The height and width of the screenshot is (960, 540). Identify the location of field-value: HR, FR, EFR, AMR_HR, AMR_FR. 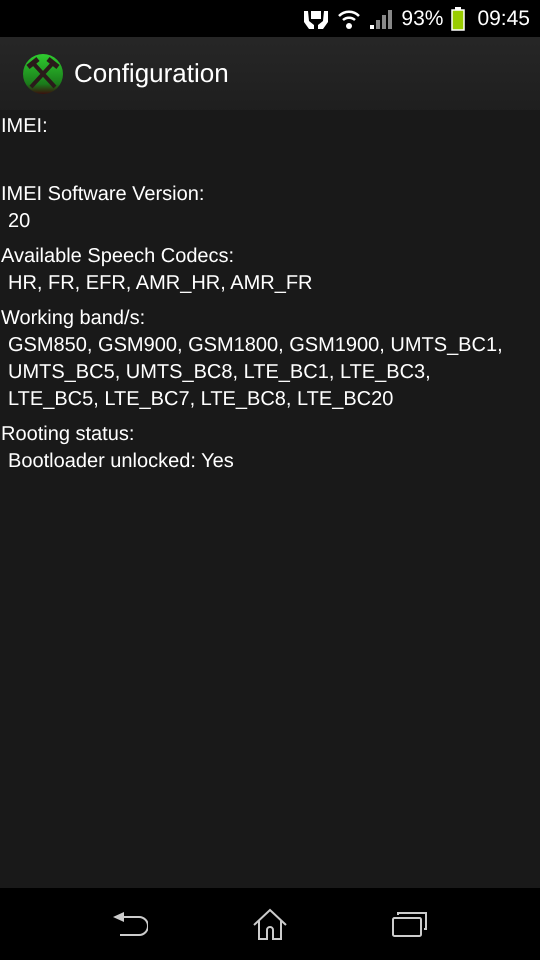
(160, 283).